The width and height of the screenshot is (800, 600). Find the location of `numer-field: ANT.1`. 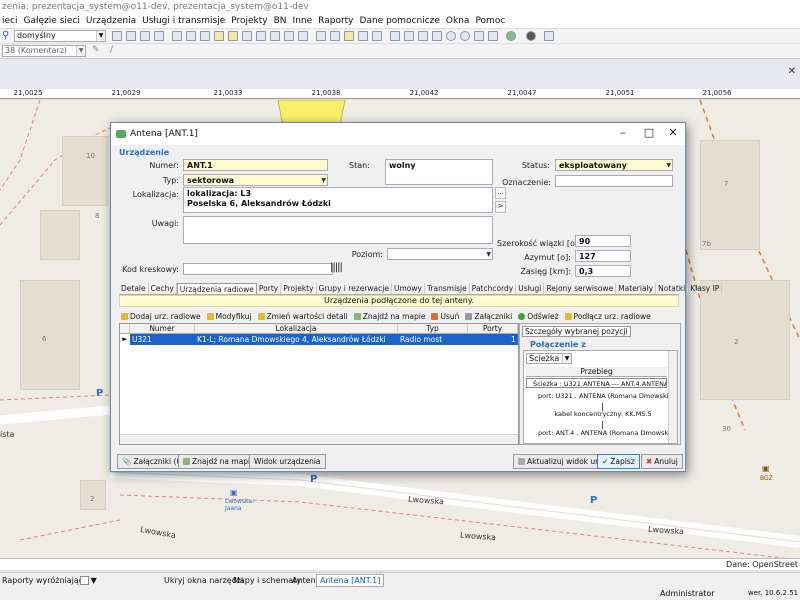

numer-field: ANT.1 is located at coordinates (255, 165).